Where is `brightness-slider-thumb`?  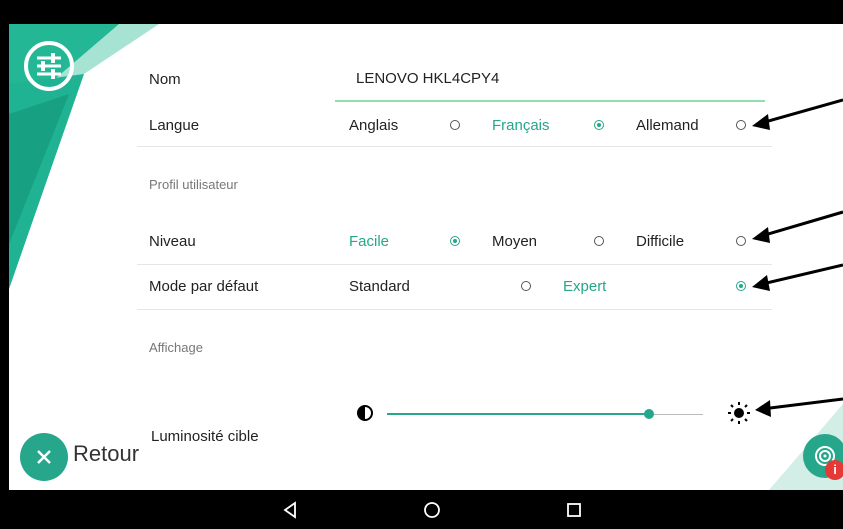
brightness-slider-thumb is located at coordinates (649, 414).